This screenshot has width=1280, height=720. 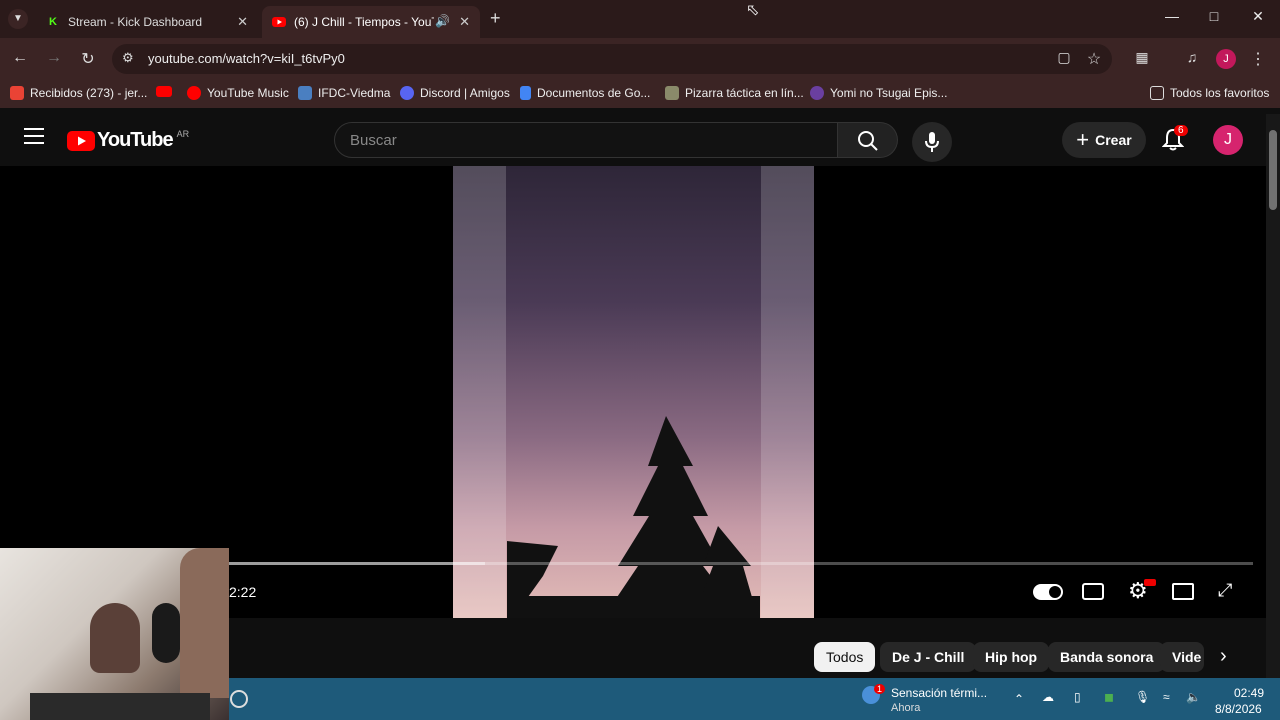 What do you see at coordinates (1094, 59) in the screenshot?
I see `bookmark-star-icon: ☆` at bounding box center [1094, 59].